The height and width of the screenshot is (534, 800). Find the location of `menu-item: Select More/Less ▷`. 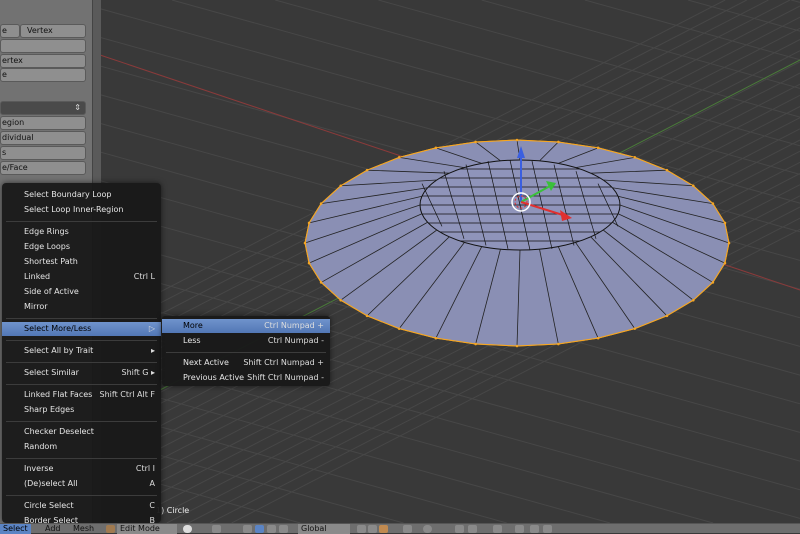

menu-item: Select More/Less ▷ is located at coordinates (81, 329).